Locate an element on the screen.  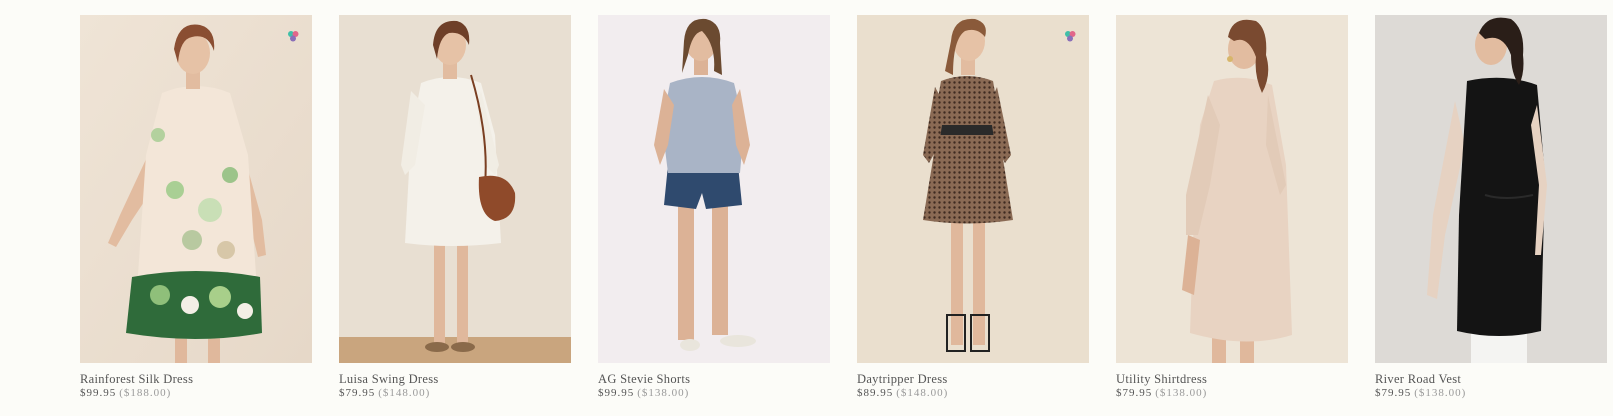
product-card-daytripper-dress: Daytripper Dress $89.95 ($148.00) is located at coordinates (973, 207).